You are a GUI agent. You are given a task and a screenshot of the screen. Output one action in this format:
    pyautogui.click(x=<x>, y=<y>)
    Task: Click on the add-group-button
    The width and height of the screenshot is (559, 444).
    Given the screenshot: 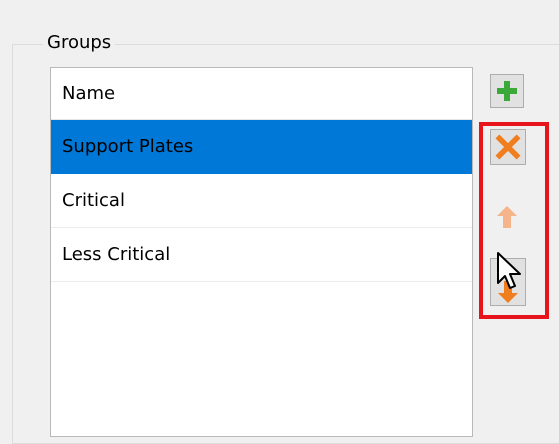 What is the action you would take?
    pyautogui.click(x=507, y=91)
    